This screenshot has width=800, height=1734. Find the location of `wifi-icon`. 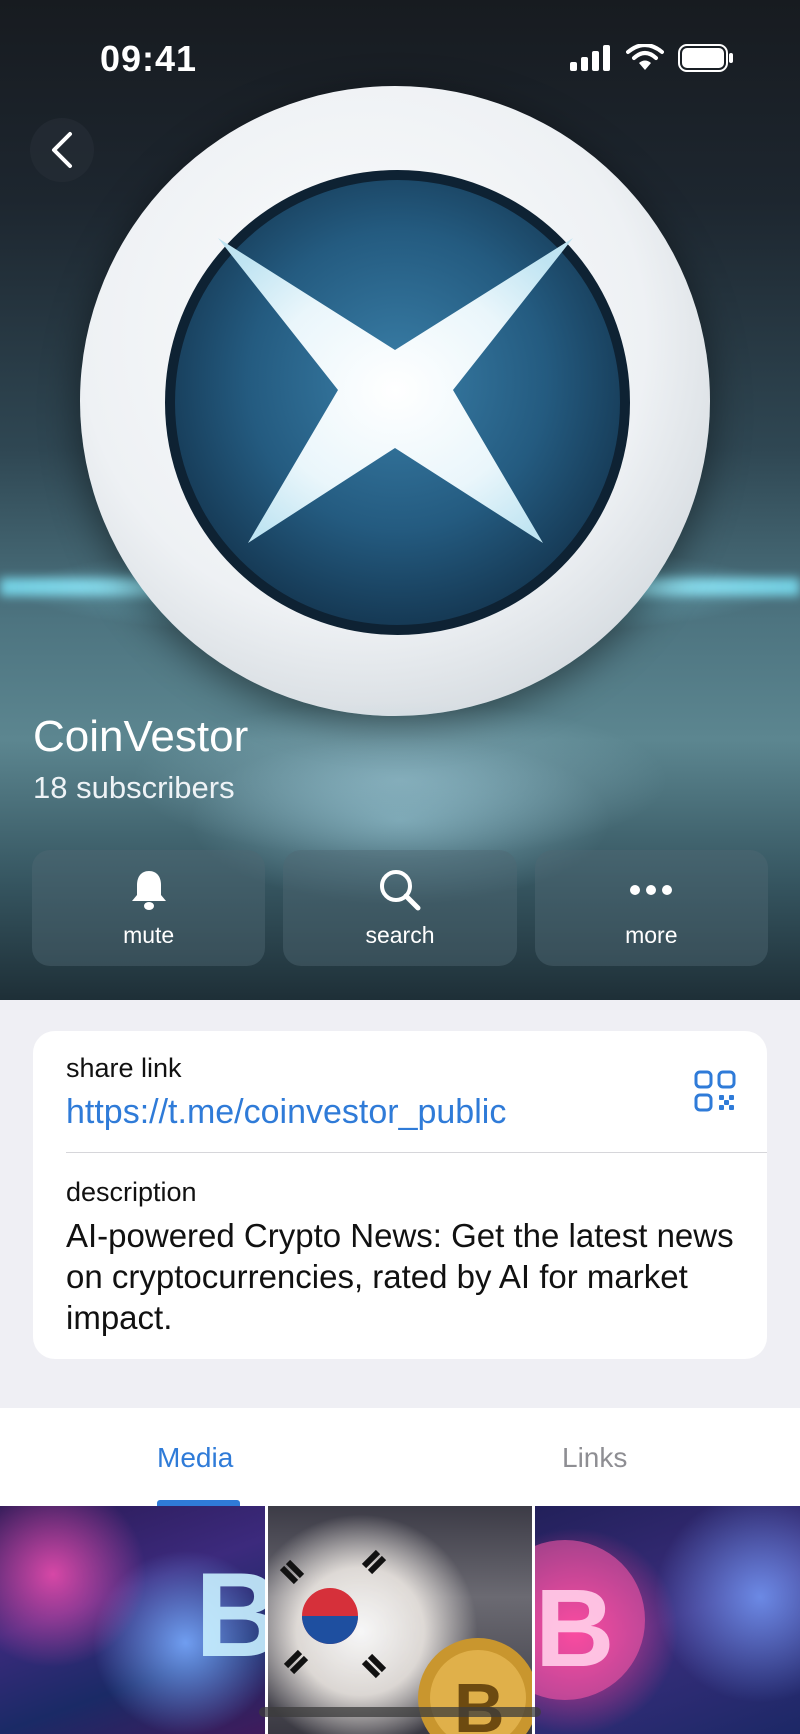

wifi-icon is located at coordinates (645, 57).